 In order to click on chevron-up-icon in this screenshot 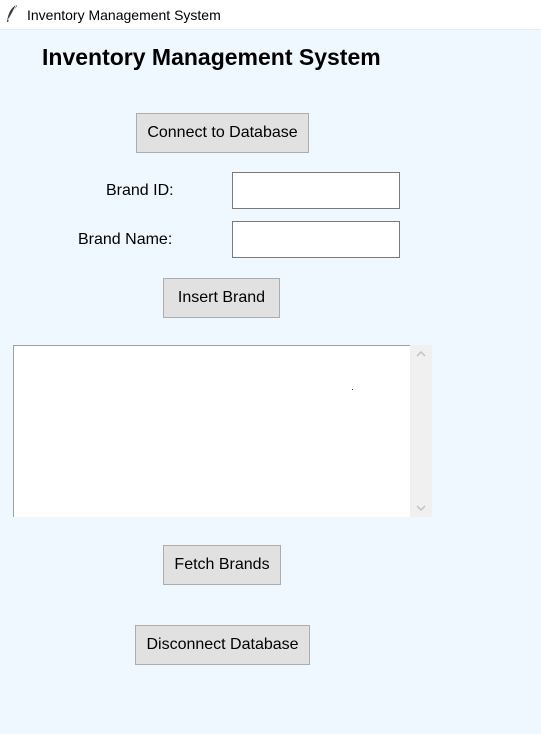, I will do `click(421, 354)`.